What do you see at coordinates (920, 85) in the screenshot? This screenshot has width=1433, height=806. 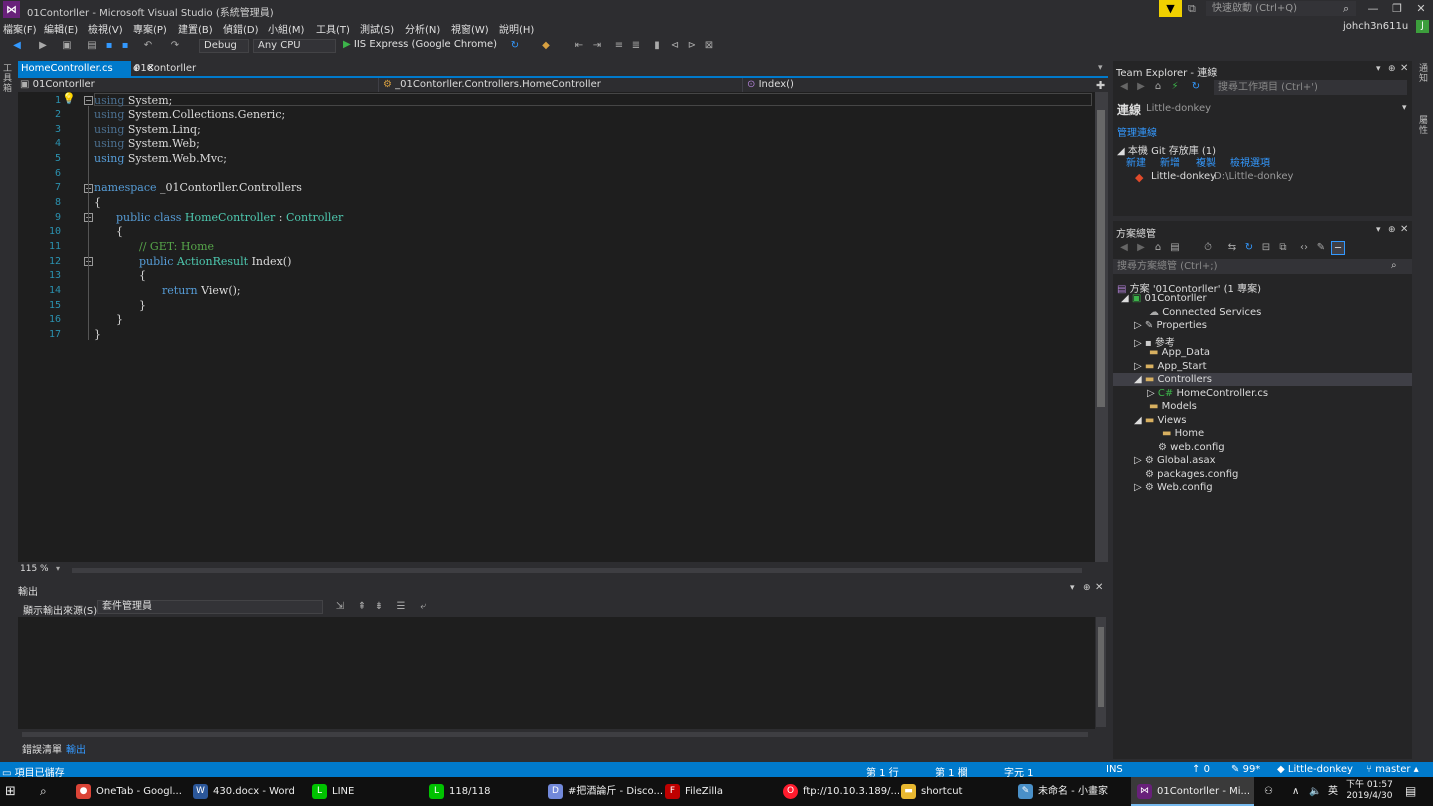 I see `member-combo: ⊙ Index()` at bounding box center [920, 85].